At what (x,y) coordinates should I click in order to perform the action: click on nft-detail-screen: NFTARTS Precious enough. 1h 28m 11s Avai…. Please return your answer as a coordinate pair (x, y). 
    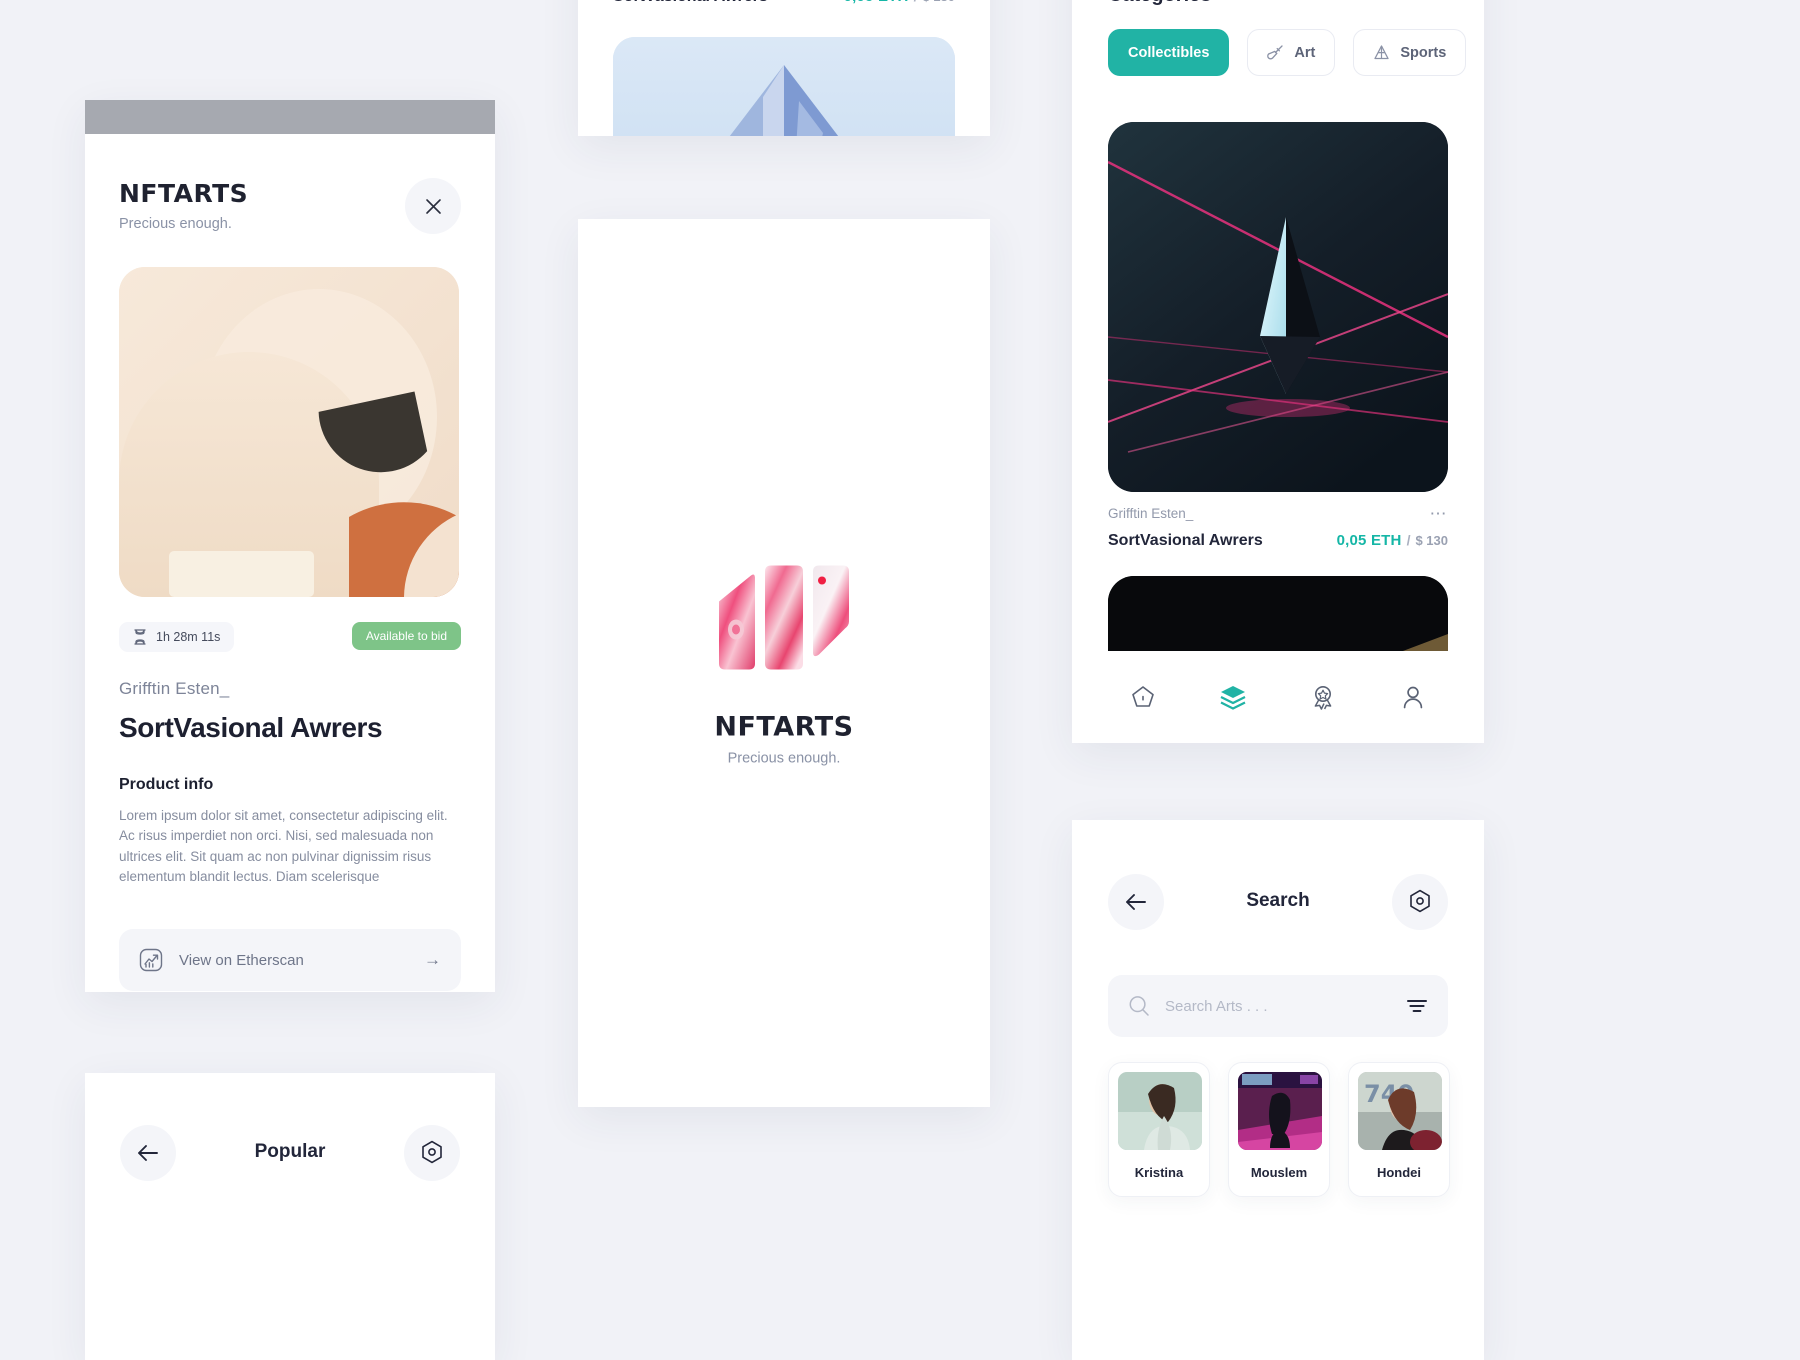
    Looking at the image, I should click on (290, 546).